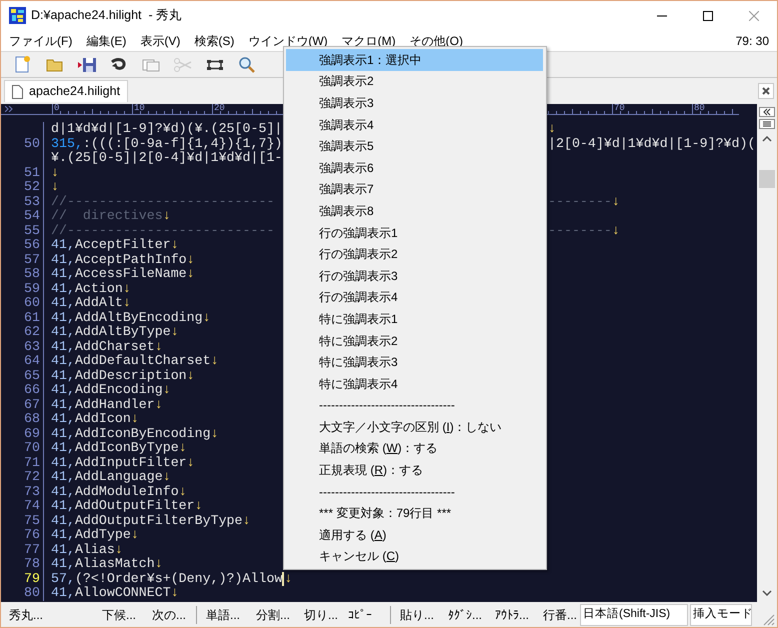 The height and width of the screenshot is (628, 778). I want to click on collapse-icon, so click(9, 109).